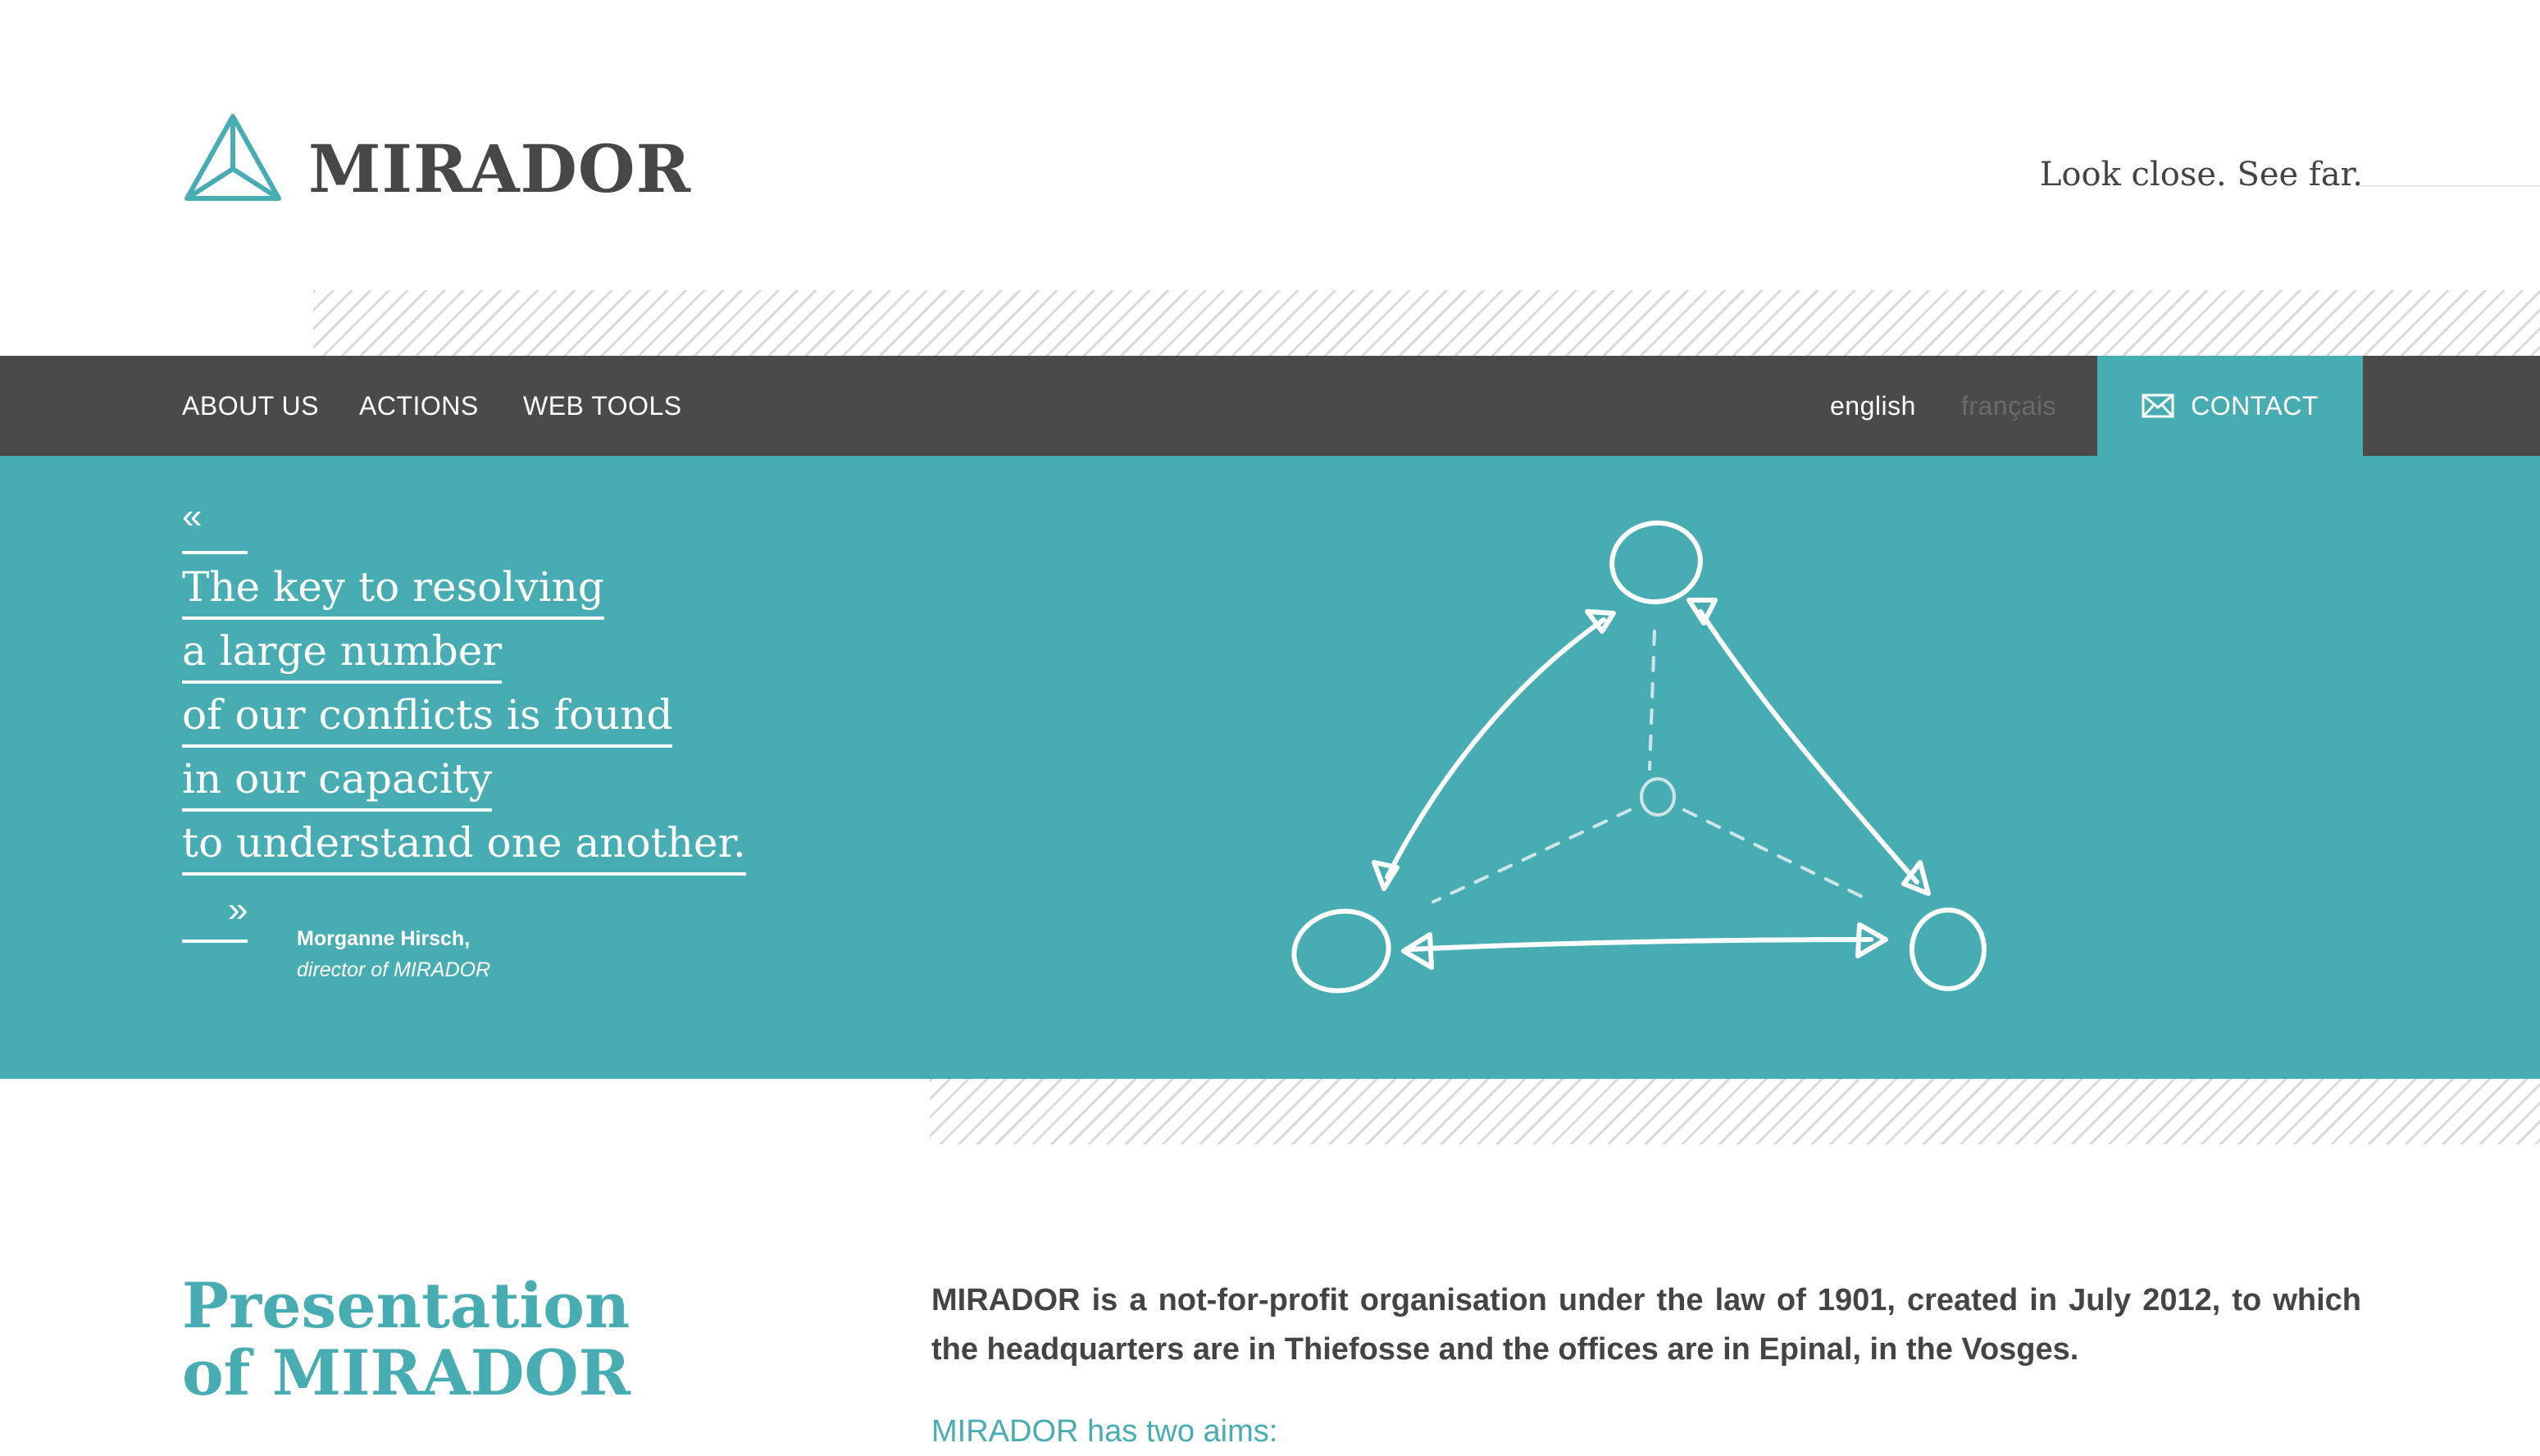 This screenshot has height=1456, width=2540. I want to click on quote-author: Morganne Hirsch, director of MIRADOR, so click(393, 954).